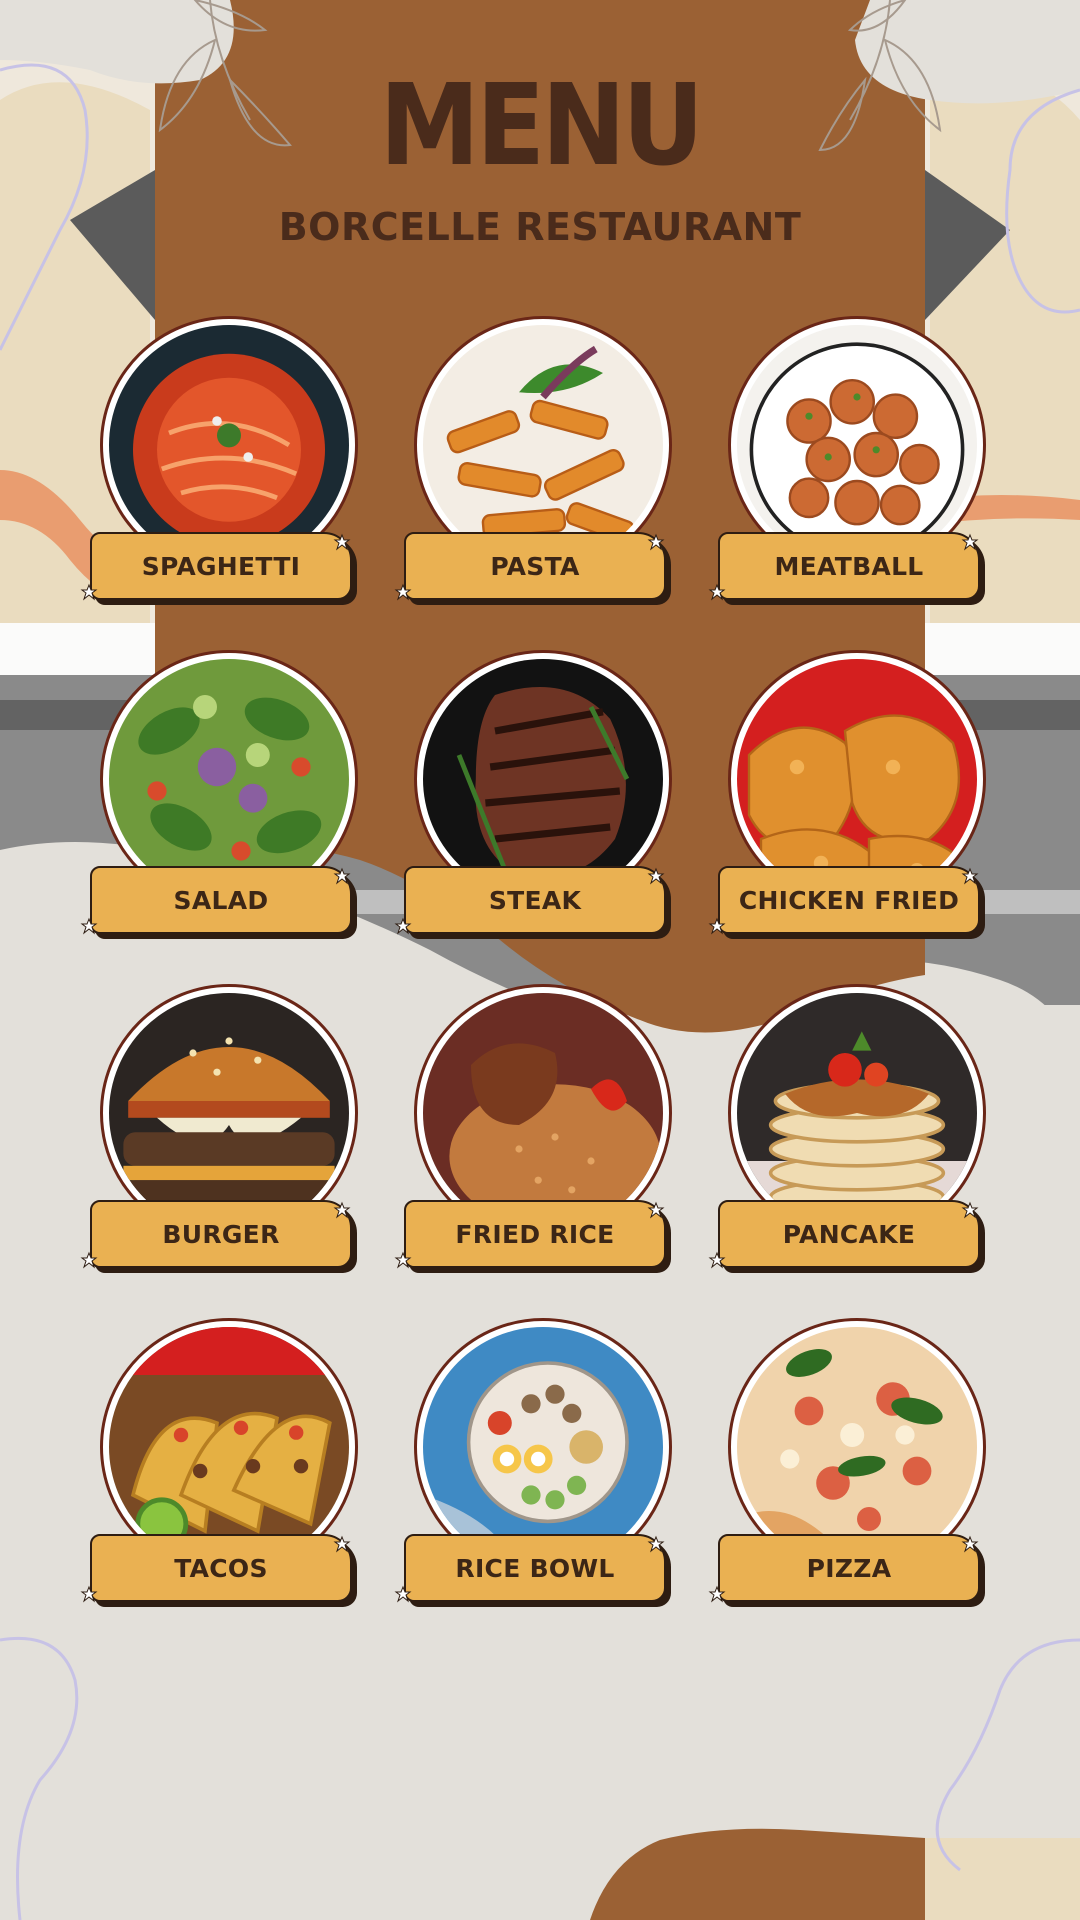 The height and width of the screenshot is (1920, 1080). What do you see at coordinates (532, 466) in the screenshot?
I see `menu-item-pasta: PASTA` at bounding box center [532, 466].